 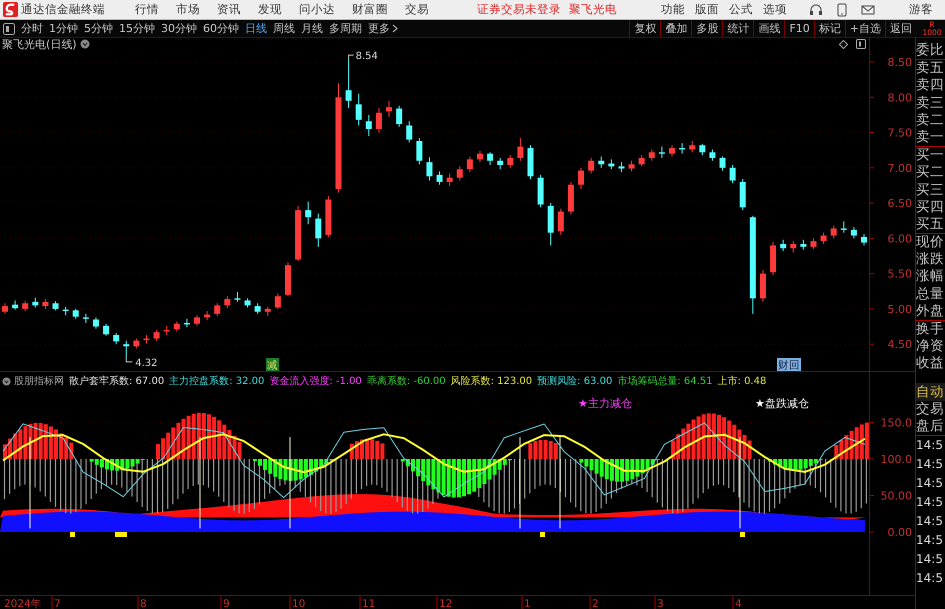 What do you see at coordinates (383, 28) in the screenshot?
I see `more-button: 更多` at bounding box center [383, 28].